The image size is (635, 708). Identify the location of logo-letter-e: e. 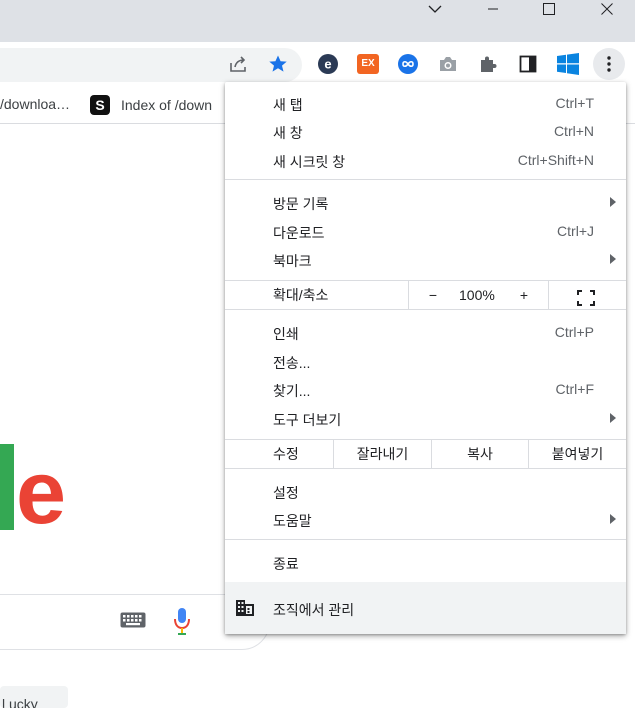
(41, 493).